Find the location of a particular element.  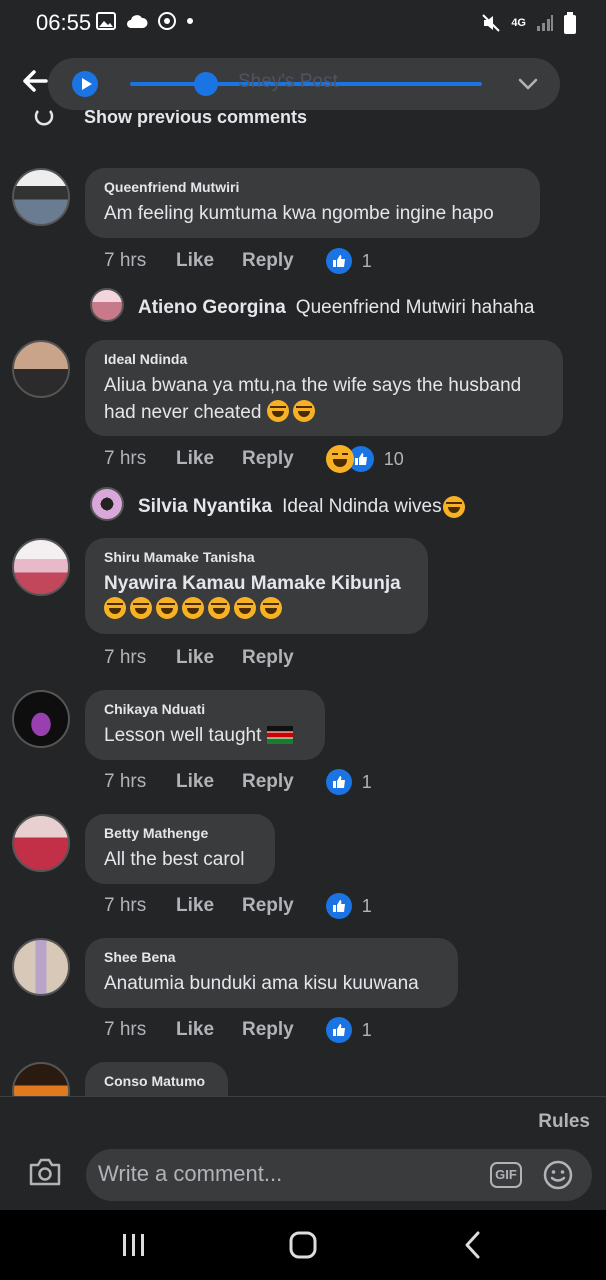

nav-back-icon is located at coordinates (474, 1245).